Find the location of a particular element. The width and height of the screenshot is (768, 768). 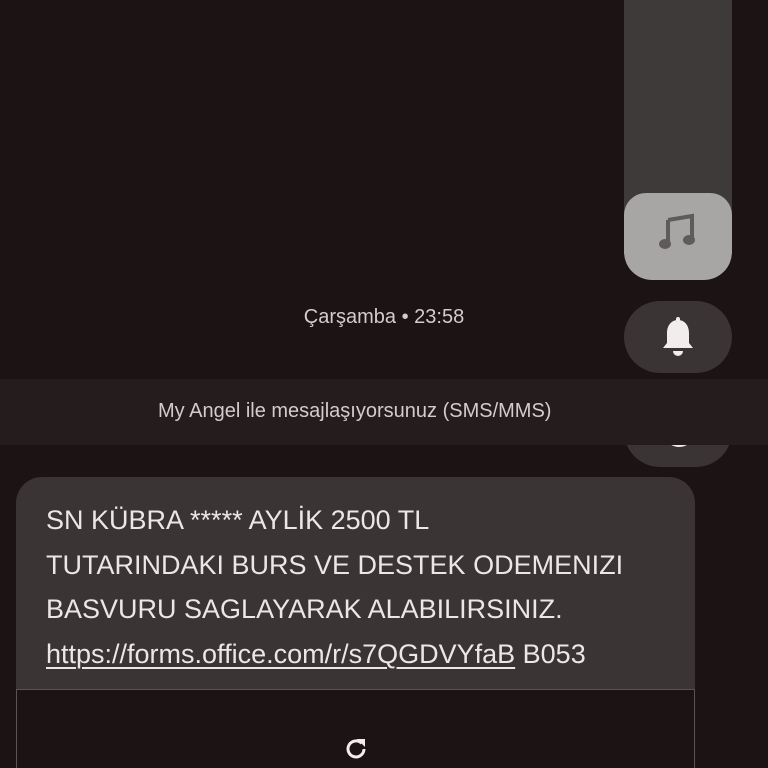

message-line-3: BASVURU SAGLAYARAK ALABILIRSINIZ. is located at coordinates (304, 609).